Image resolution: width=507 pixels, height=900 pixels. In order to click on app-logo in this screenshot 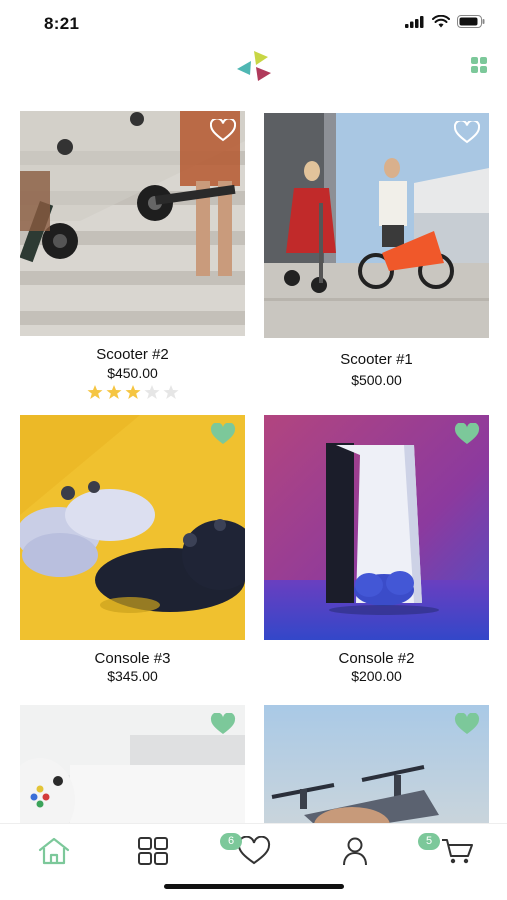, I will do `click(254, 66)`.